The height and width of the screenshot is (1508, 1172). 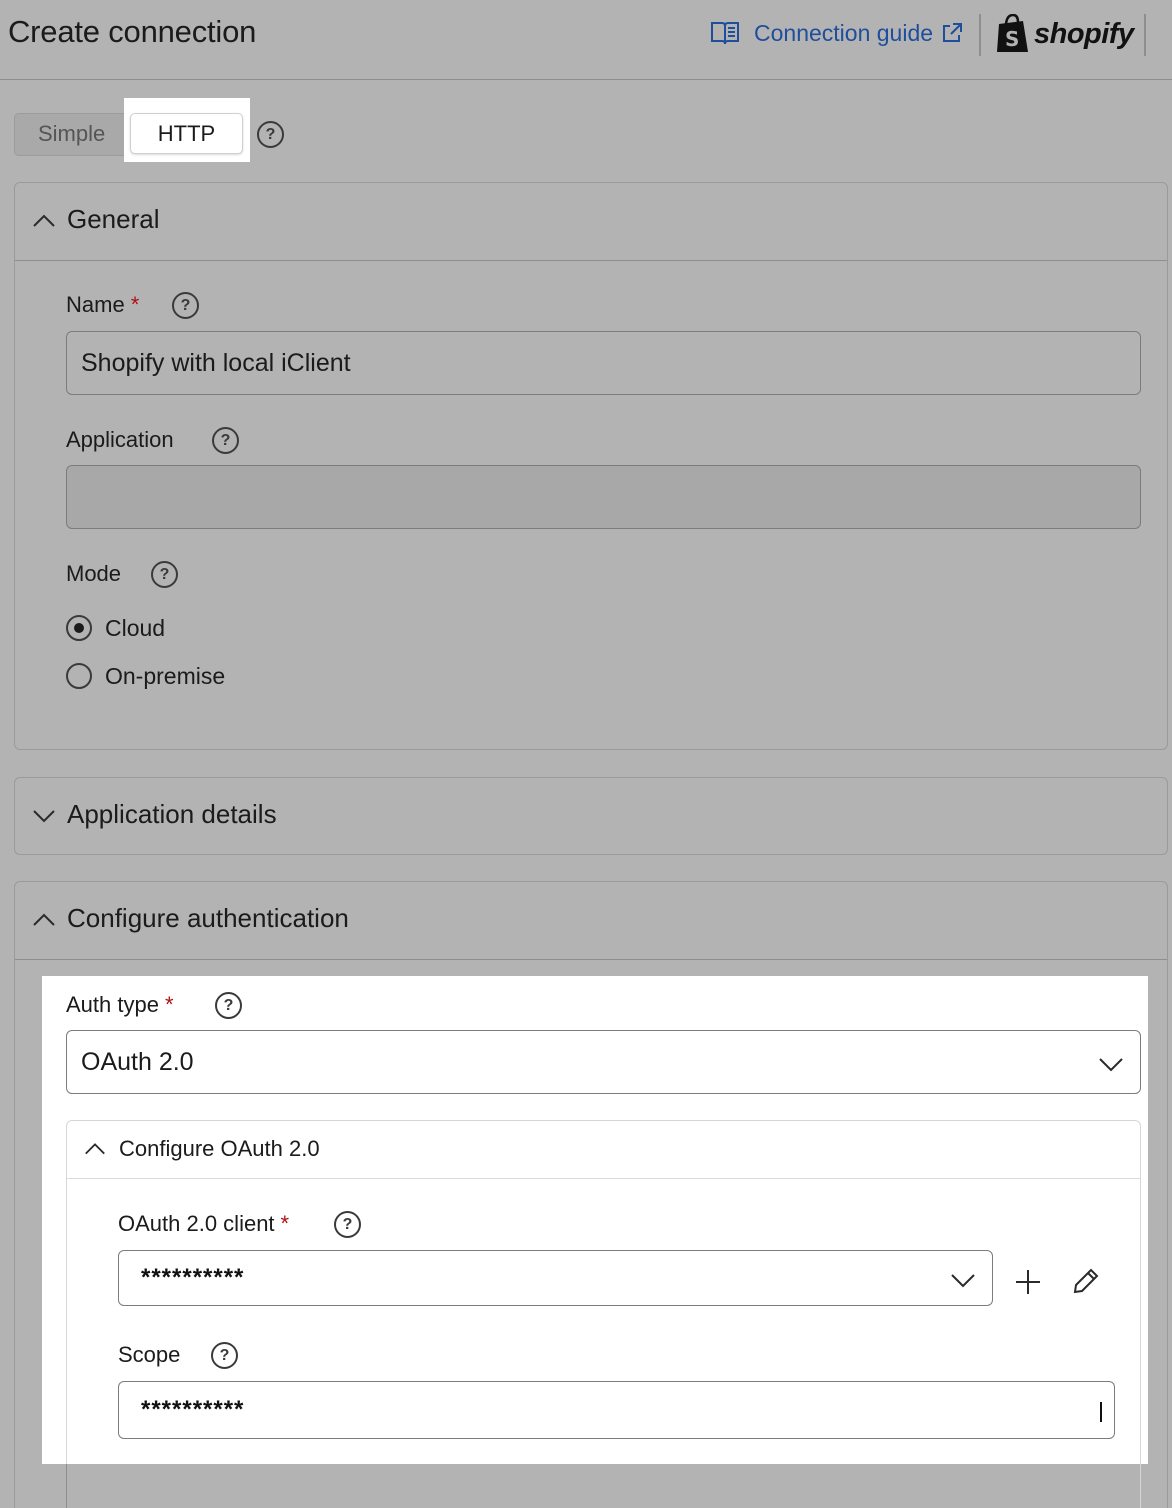 I want to click on general-title: General, so click(x=113, y=219).